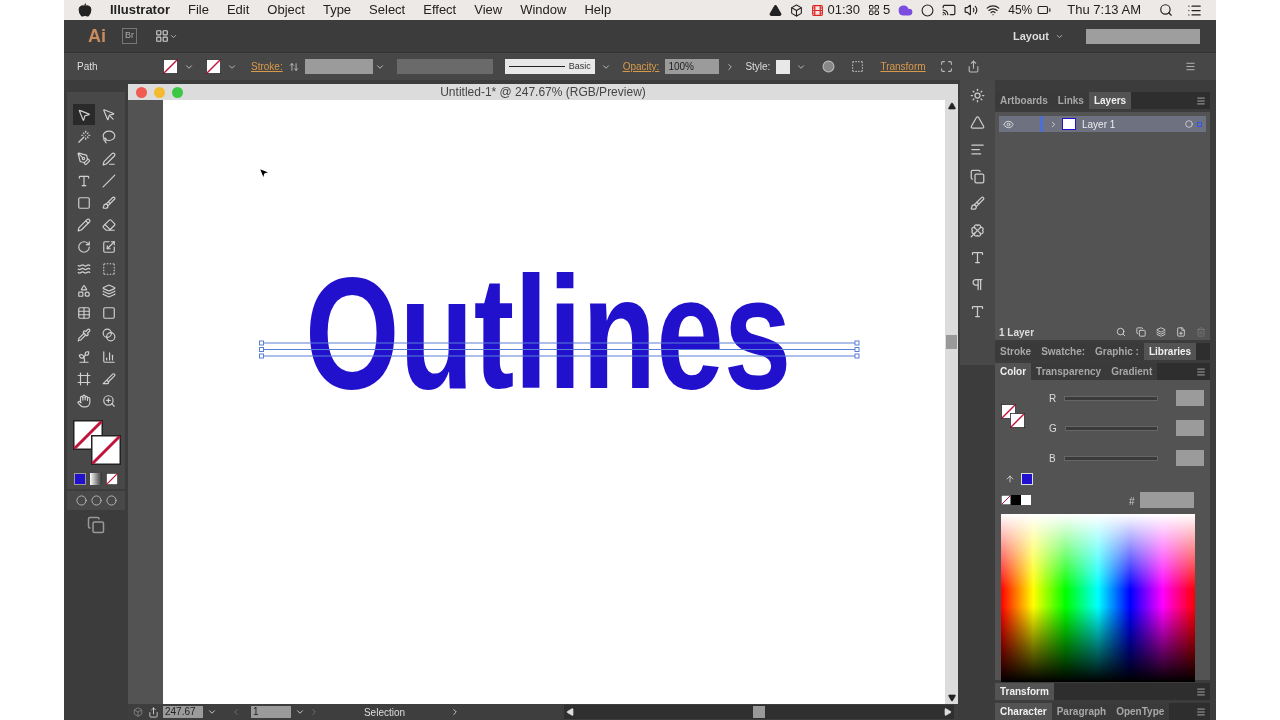 This screenshot has height=720, width=1280. Describe the element at coordinates (598, 10) in the screenshot. I see `menu-item: Help` at that location.